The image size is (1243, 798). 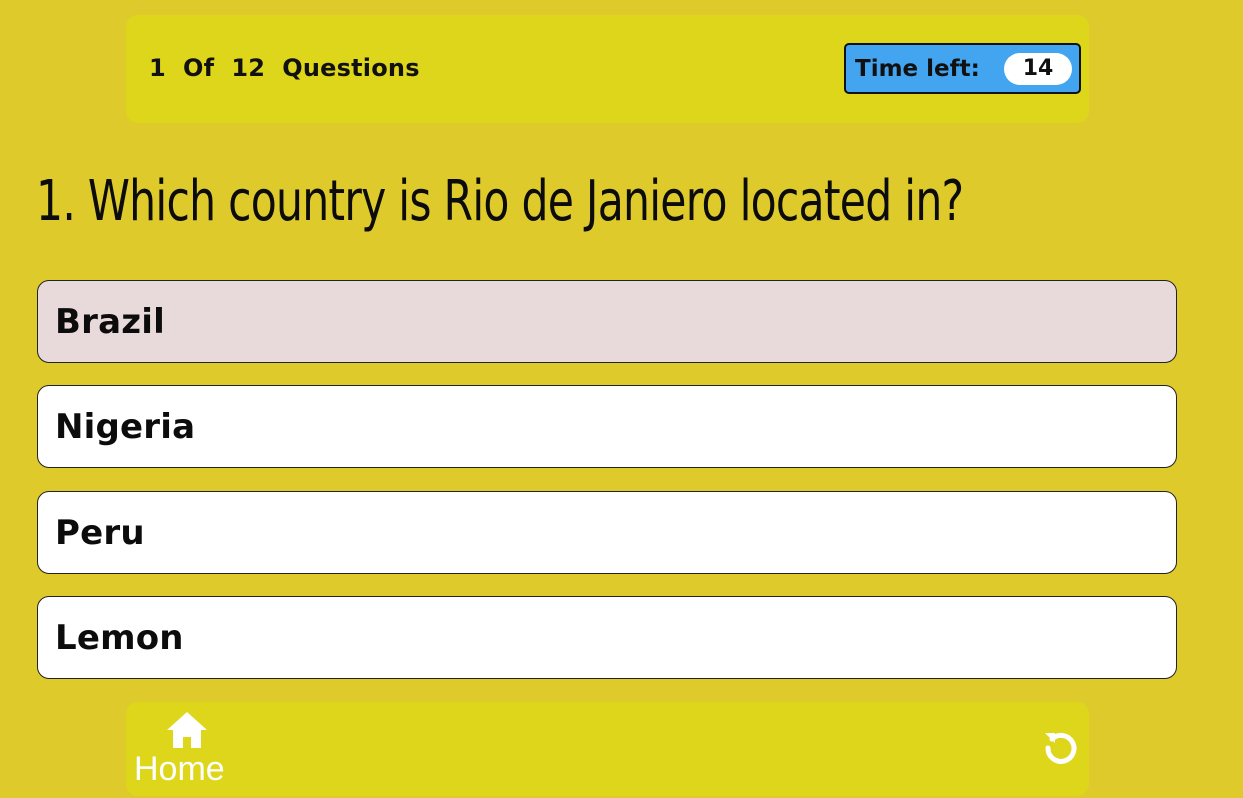 I want to click on top-bar: 1 Of 12 Questions Time left: 14, so click(x=607, y=69).